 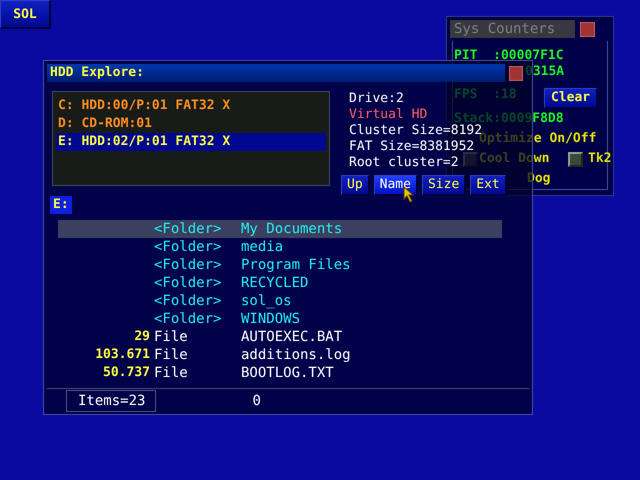 What do you see at coordinates (444, 185) in the screenshot?
I see `sort-button: Size` at bounding box center [444, 185].